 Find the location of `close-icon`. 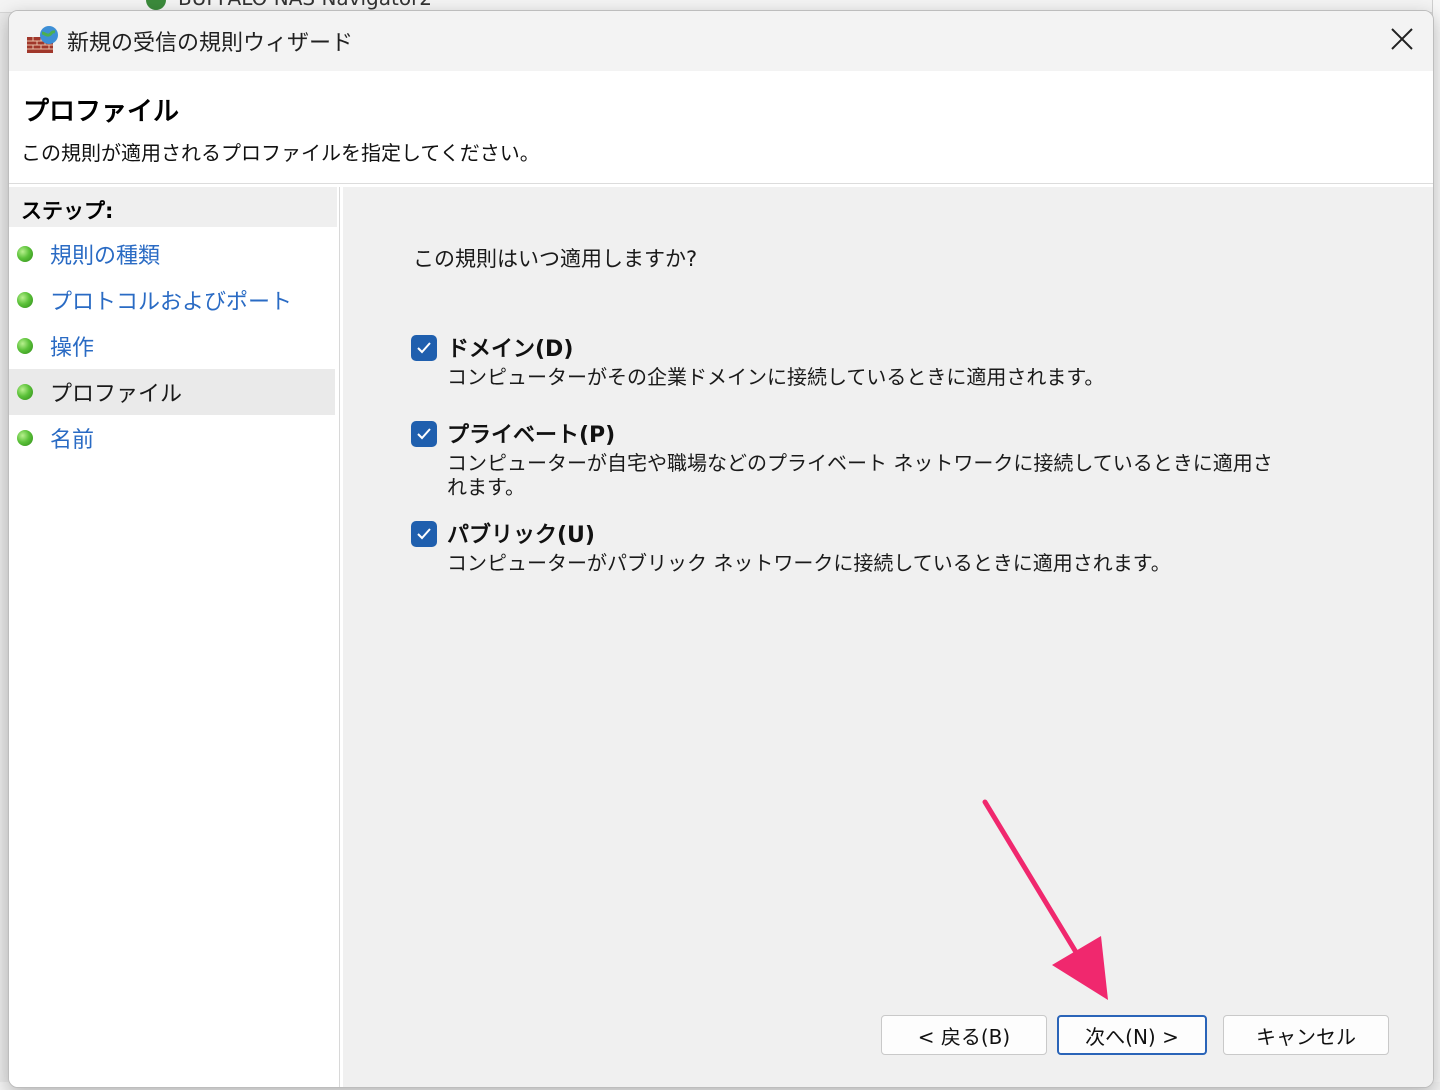

close-icon is located at coordinates (1402, 39).